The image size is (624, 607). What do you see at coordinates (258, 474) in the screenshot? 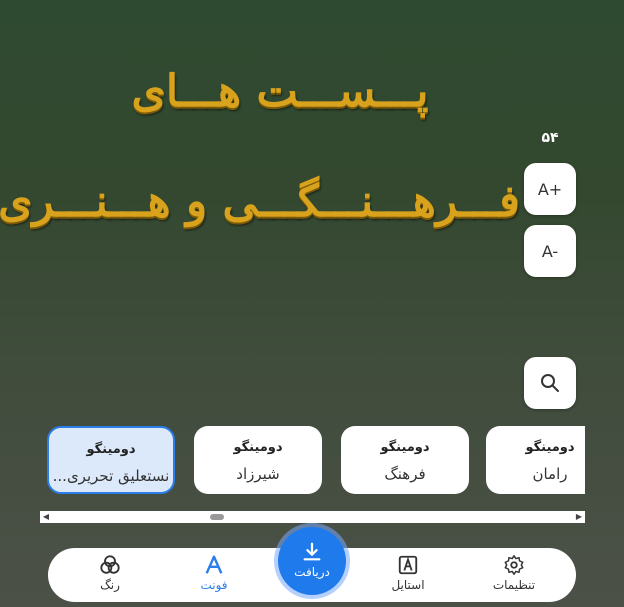
I see `font-name: شیرزاد` at bounding box center [258, 474].